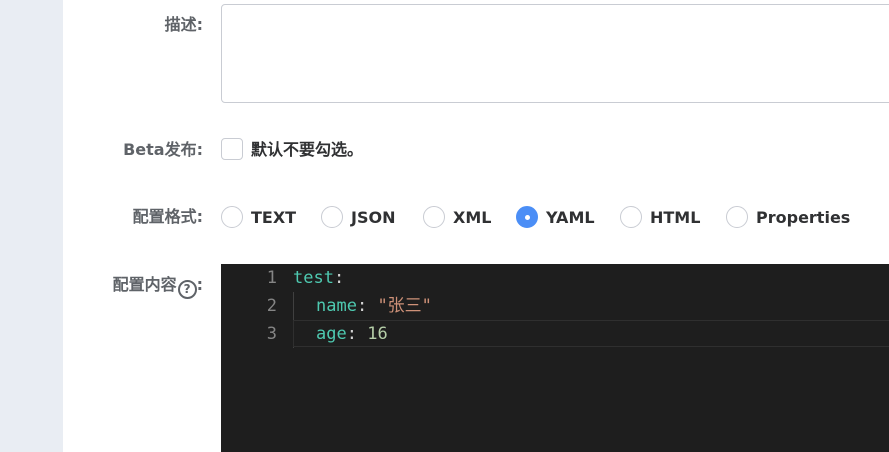  I want to click on radio-circle-checked, so click(527, 217).